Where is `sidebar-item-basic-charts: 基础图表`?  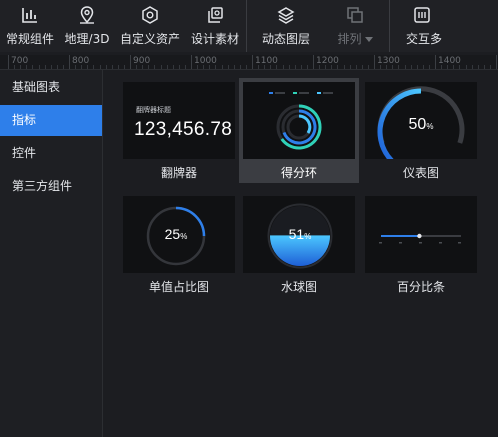 sidebar-item-basic-charts: 基础图表 is located at coordinates (51, 87).